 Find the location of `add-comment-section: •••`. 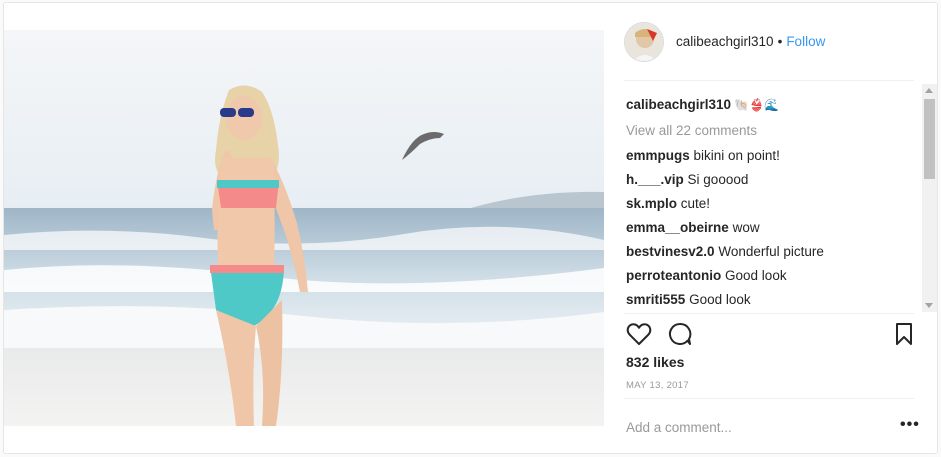

add-comment-section: ••• is located at coordinates (771, 425).